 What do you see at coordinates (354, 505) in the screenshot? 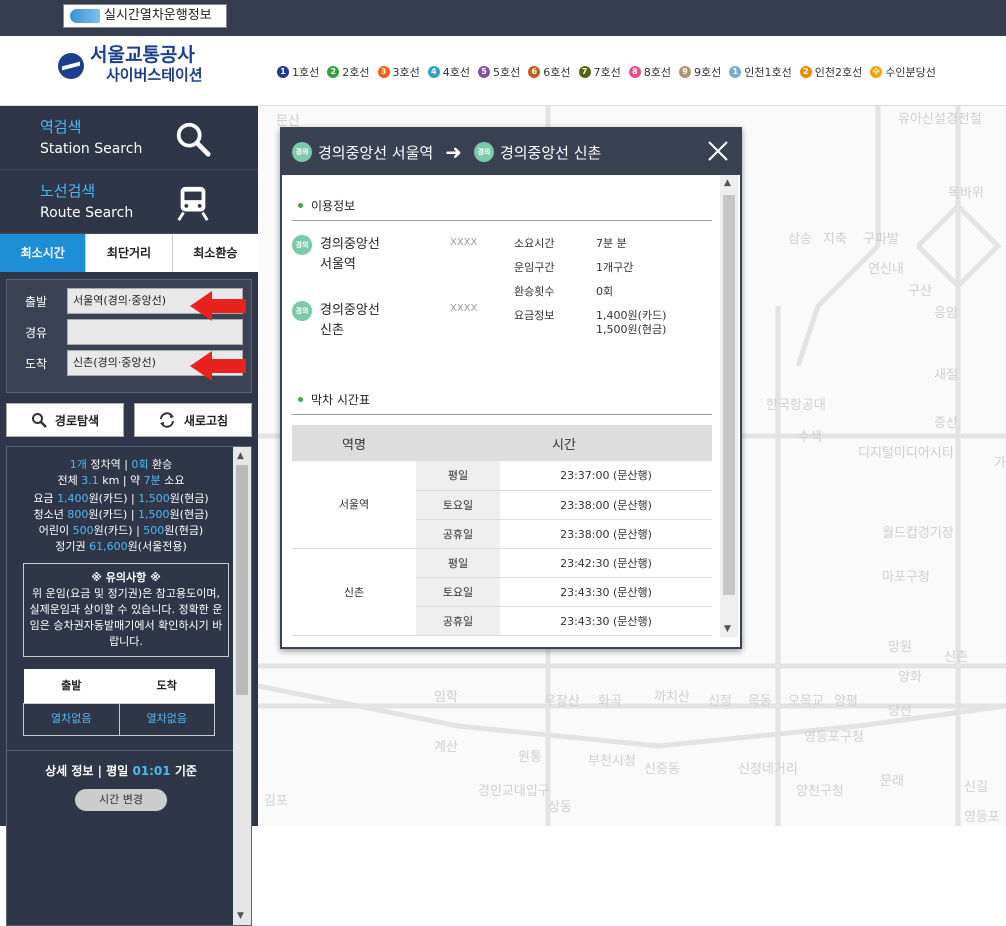
I see `timetable-station: 서울역` at bounding box center [354, 505].